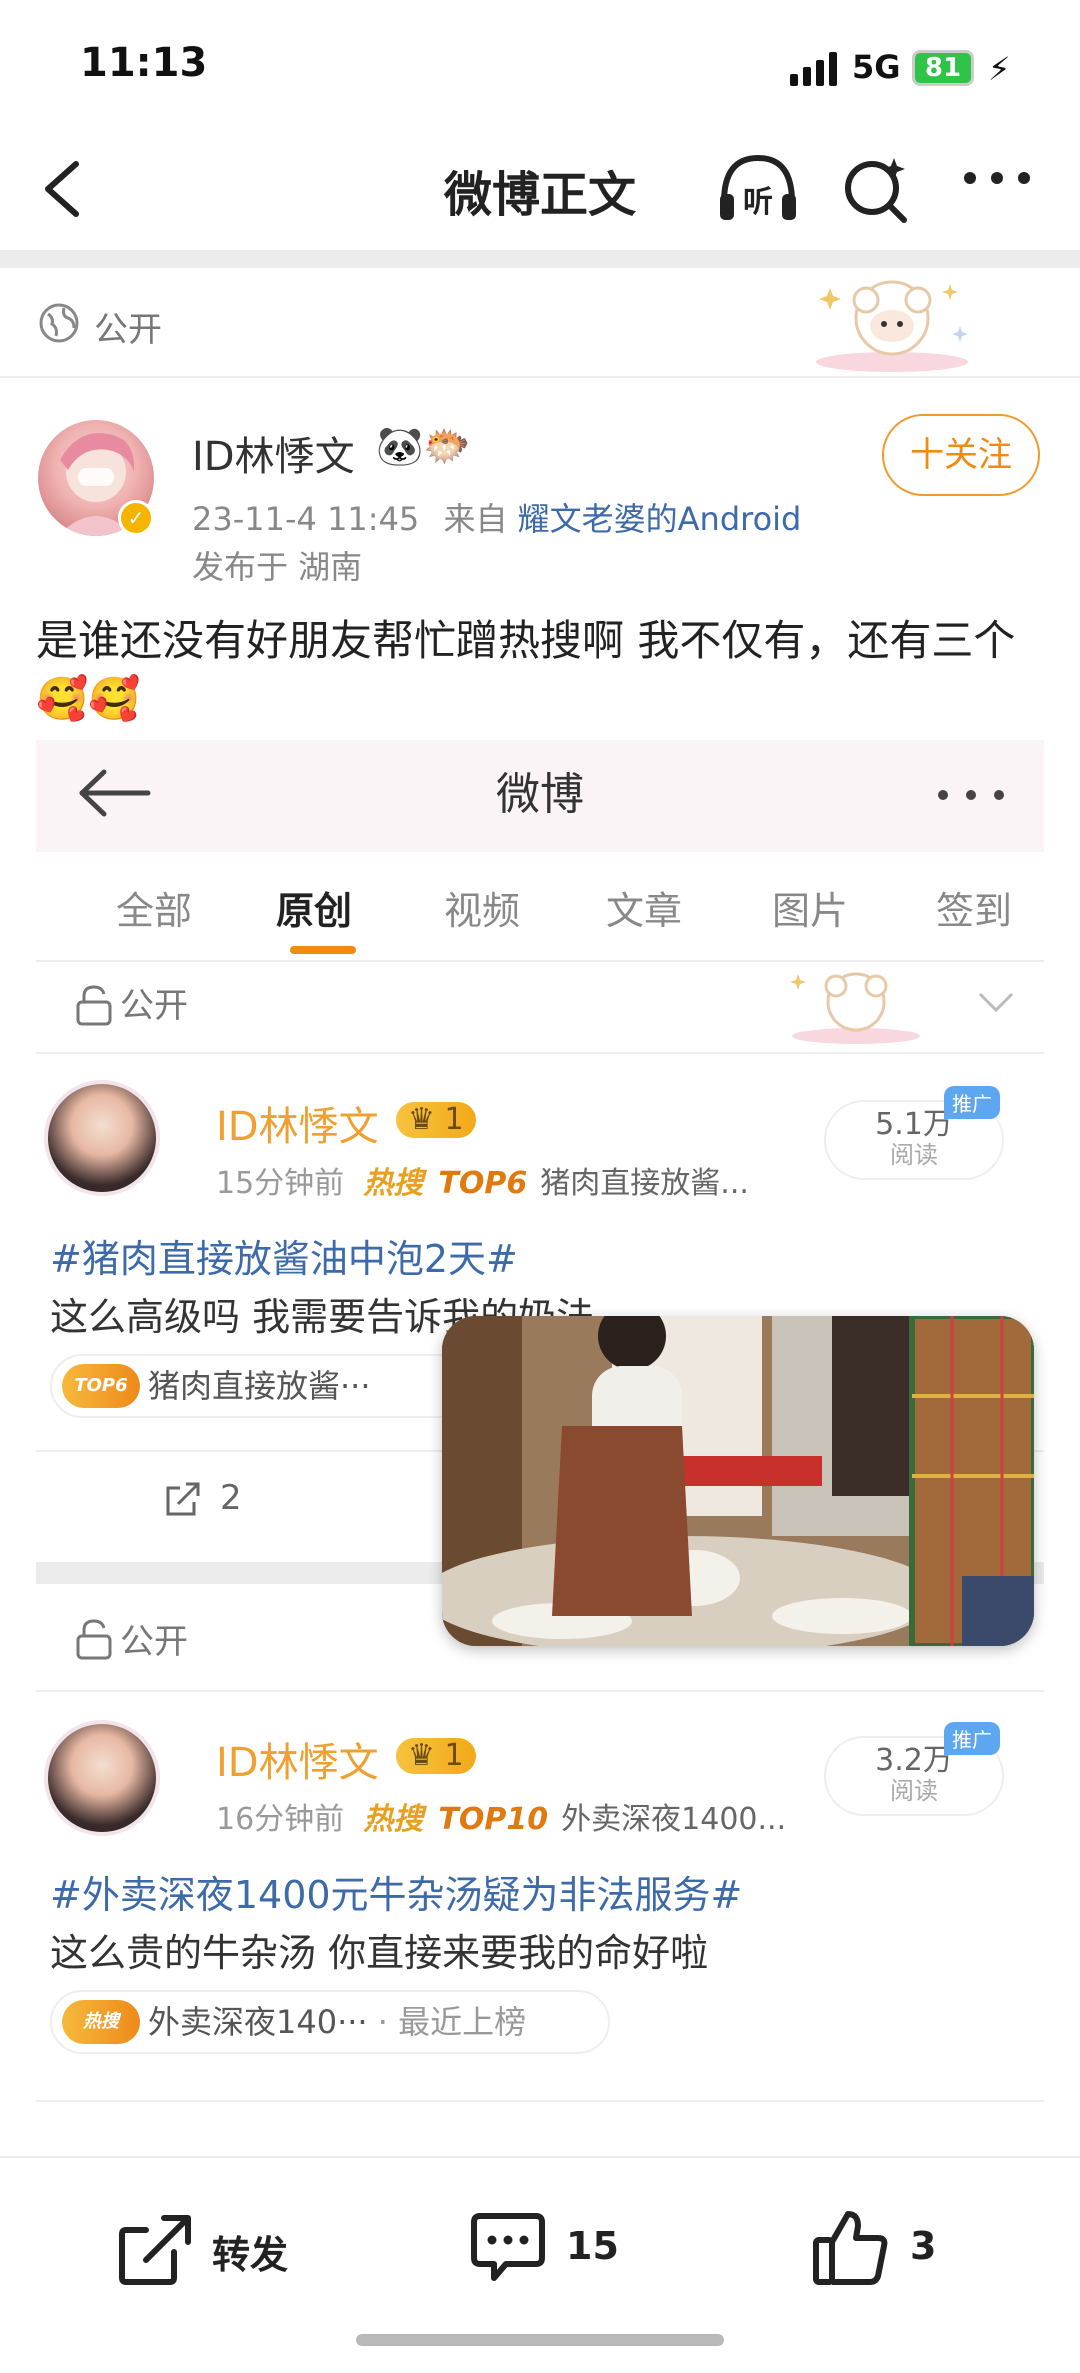 This screenshot has height=2373, width=1080. I want to click on repost-icon, so click(155, 2250).